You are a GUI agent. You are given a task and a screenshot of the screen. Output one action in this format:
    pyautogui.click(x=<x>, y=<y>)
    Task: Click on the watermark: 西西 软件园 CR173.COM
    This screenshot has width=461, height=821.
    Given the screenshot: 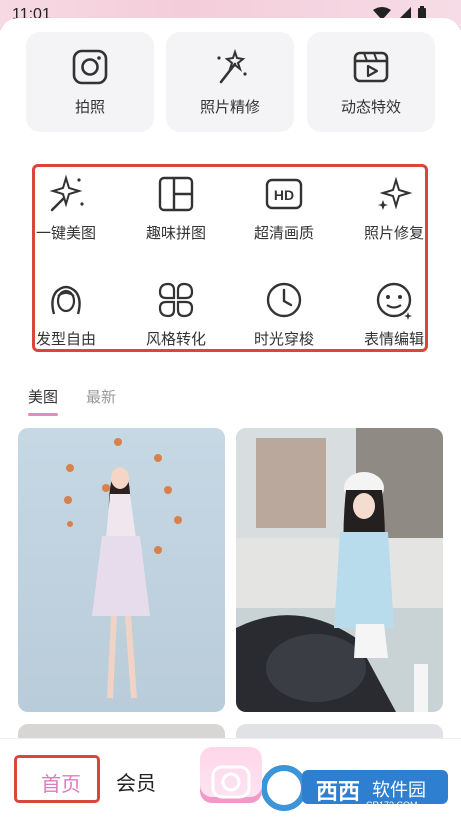 What is the action you would take?
    pyautogui.click(x=356, y=788)
    